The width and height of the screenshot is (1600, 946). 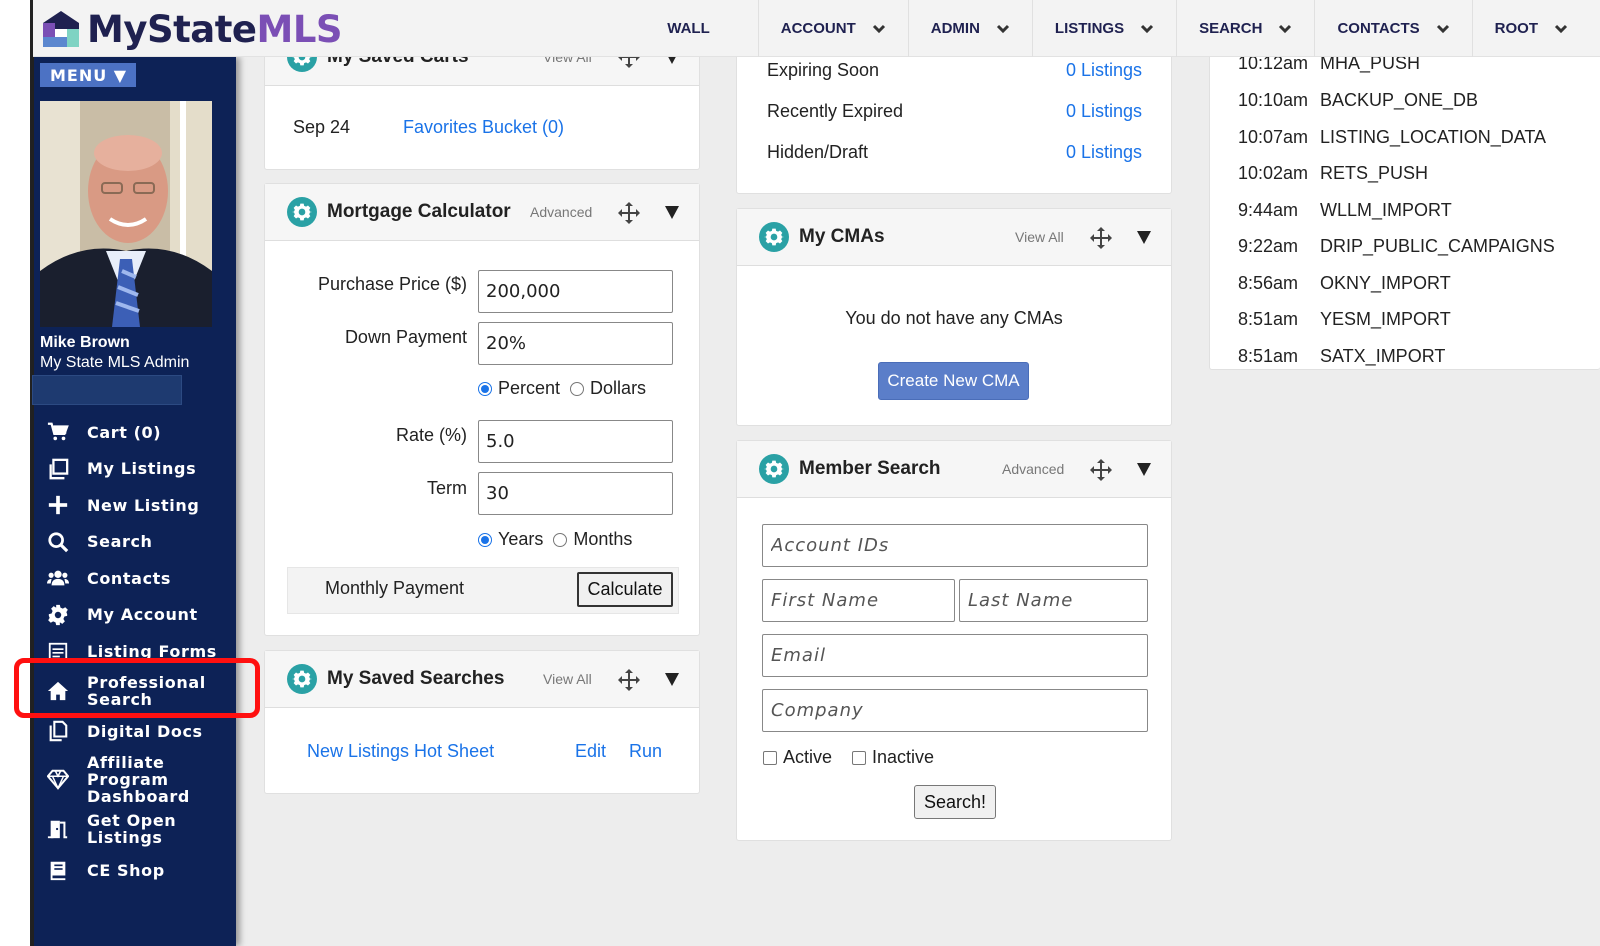 What do you see at coordinates (1053, 600) in the screenshot?
I see `last-name-input` at bounding box center [1053, 600].